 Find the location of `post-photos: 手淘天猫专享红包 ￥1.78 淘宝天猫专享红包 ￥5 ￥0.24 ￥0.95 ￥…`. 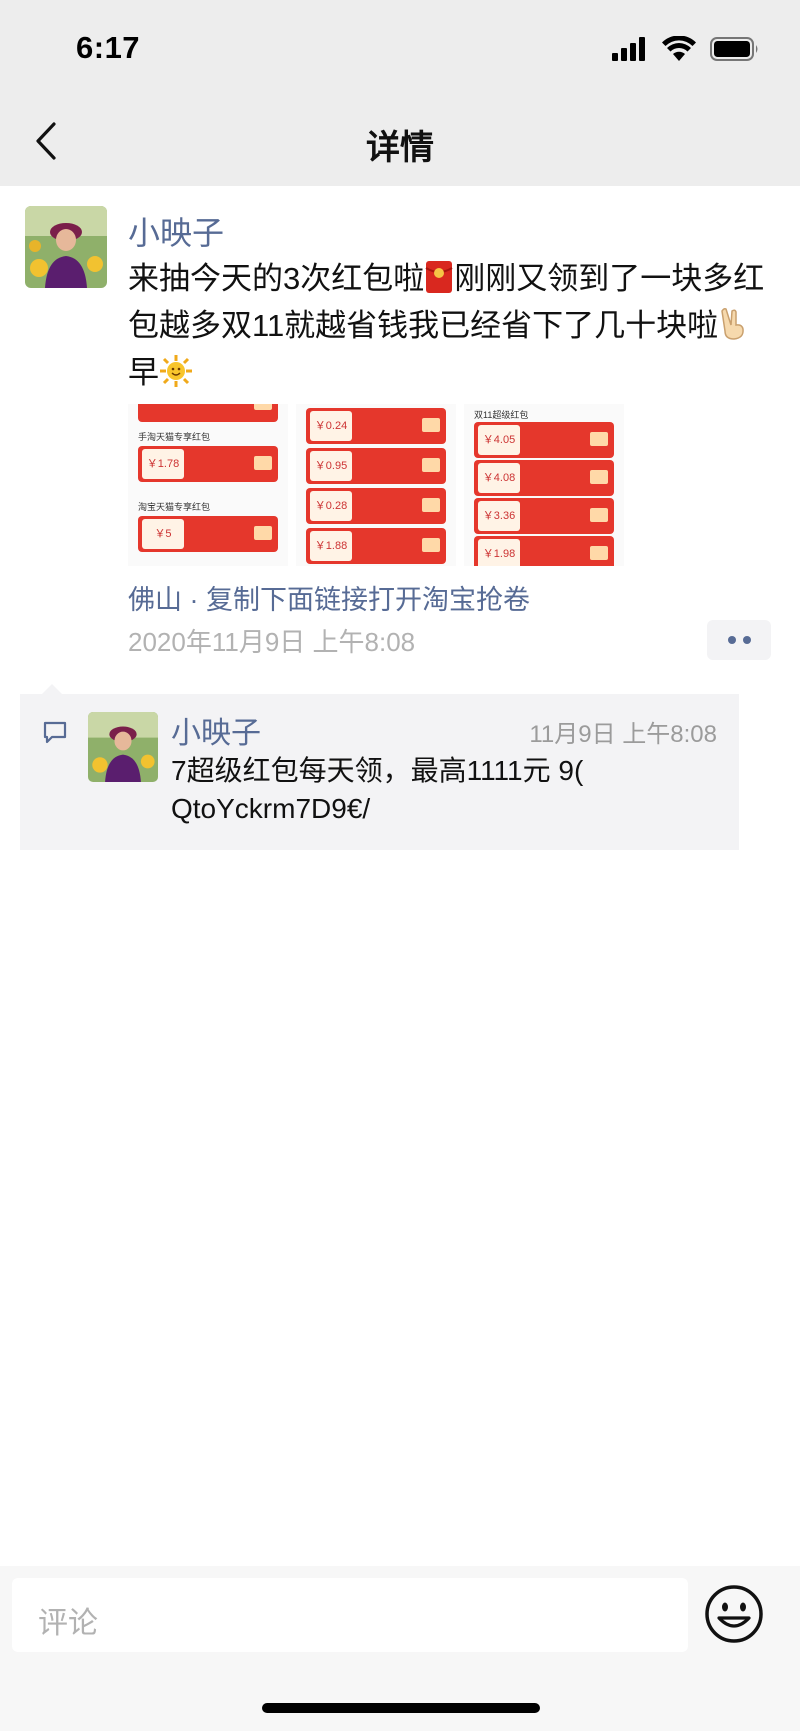

post-photos: 手淘天猫专享红包 ￥1.78 淘宝天猫专享红包 ￥5 ￥0.24 ￥0.95 ￥… is located at coordinates (376, 485).